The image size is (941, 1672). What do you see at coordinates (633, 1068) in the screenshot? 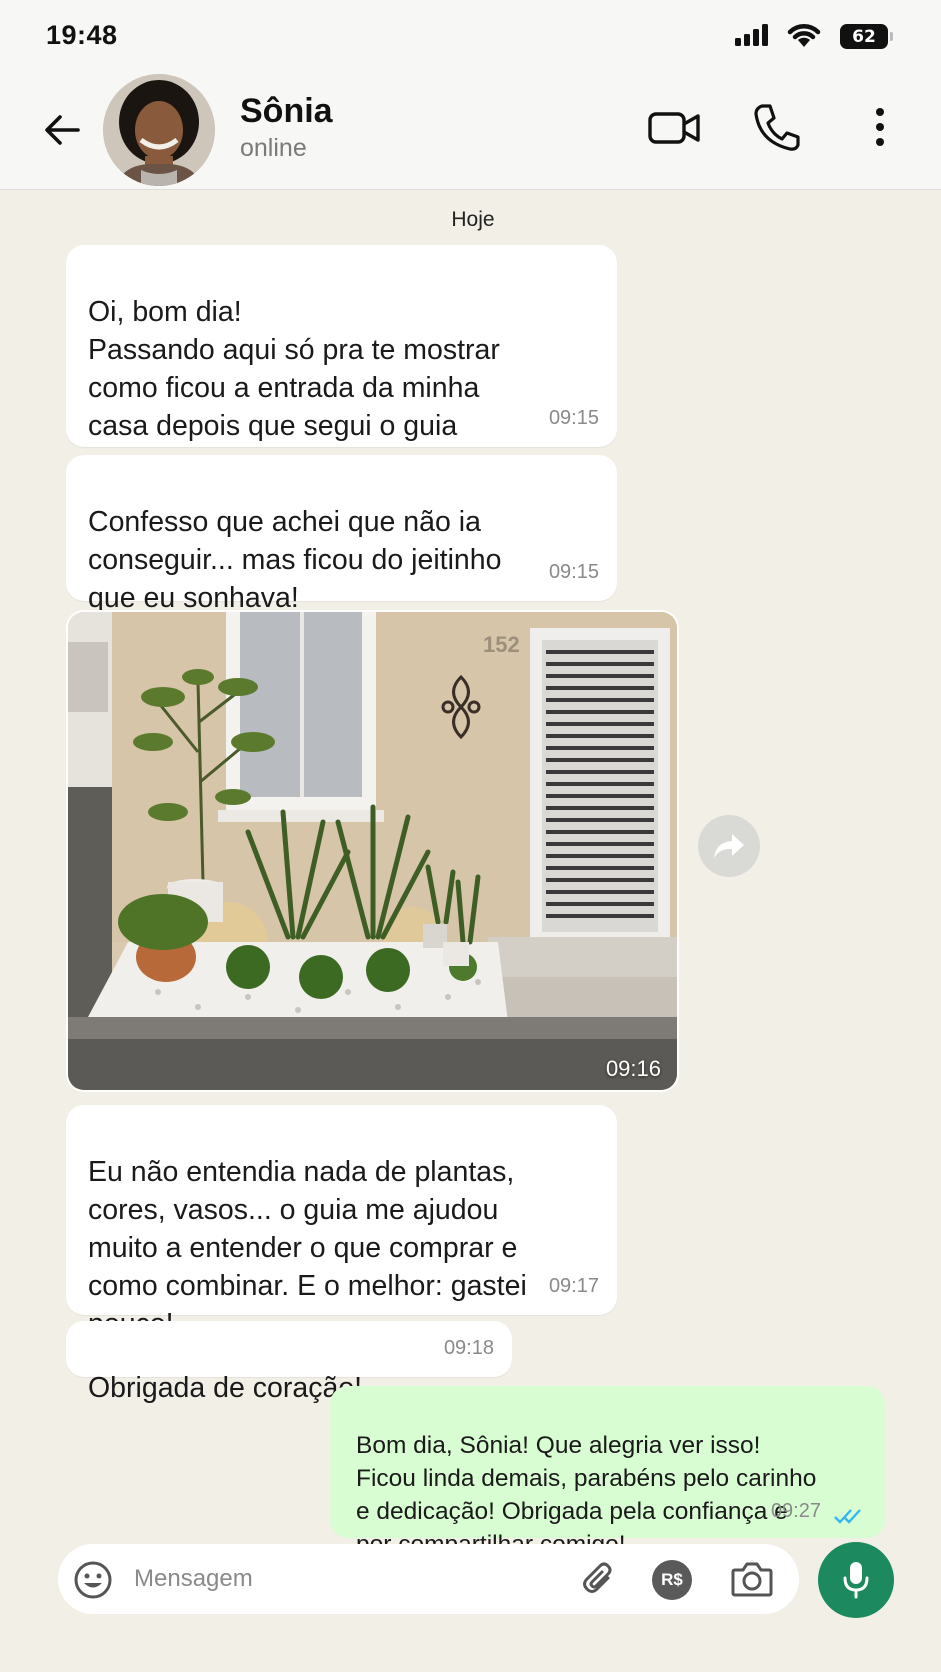
I see `message-time: 09:16` at bounding box center [633, 1068].